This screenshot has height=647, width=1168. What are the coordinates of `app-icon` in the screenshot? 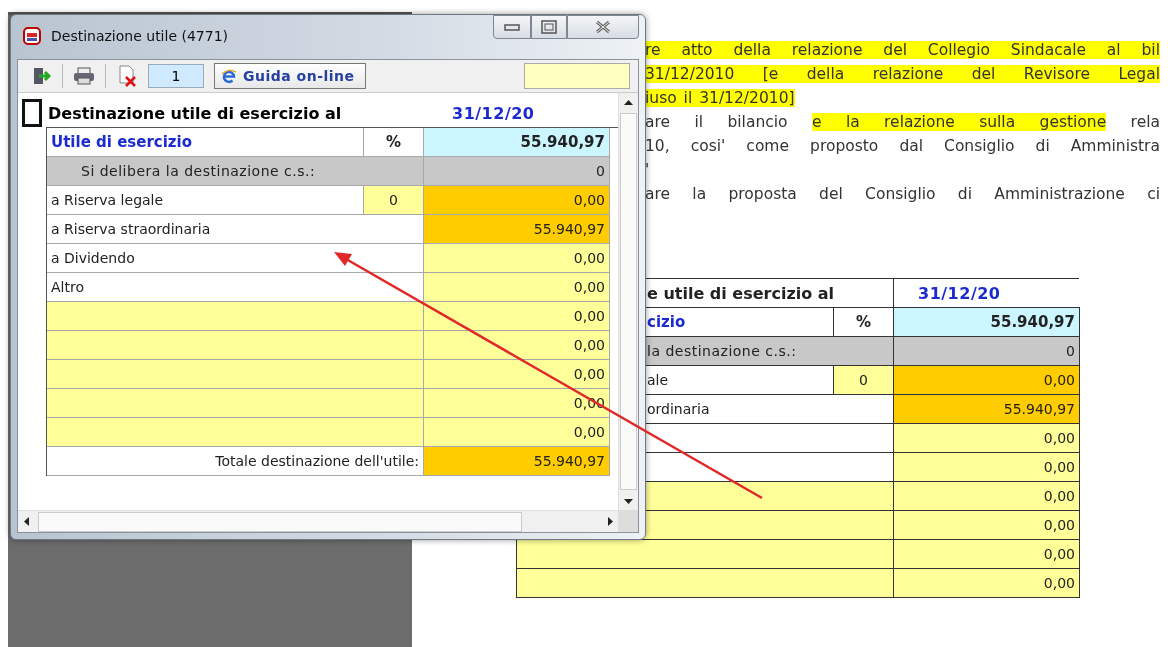 It's located at (32, 36).